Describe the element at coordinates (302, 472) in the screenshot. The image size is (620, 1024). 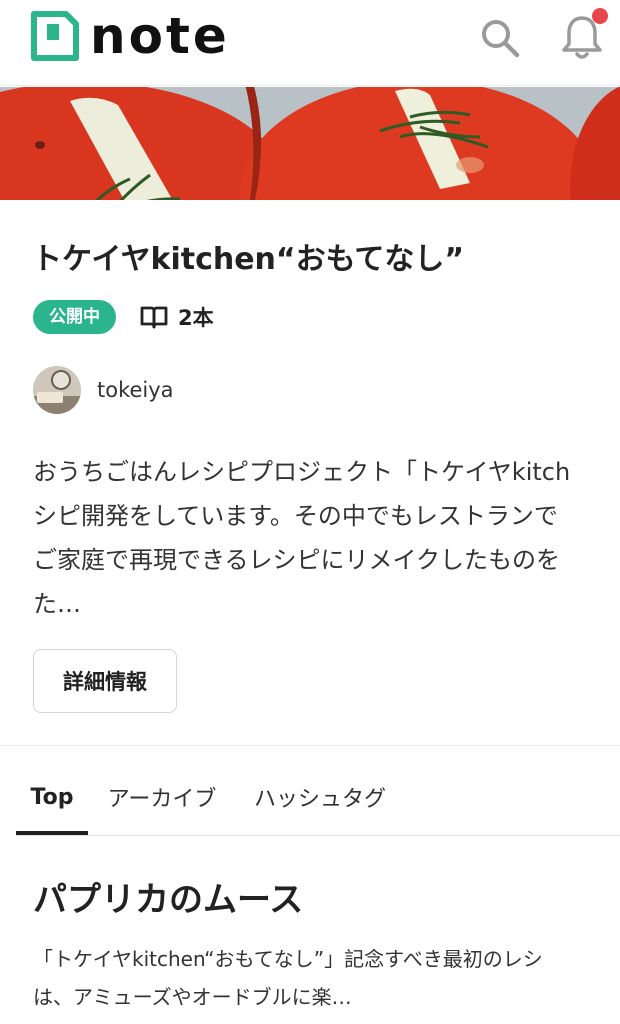
I see `description-line: おうちごはんレシピプロジェクト「トケイヤkitch` at that location.